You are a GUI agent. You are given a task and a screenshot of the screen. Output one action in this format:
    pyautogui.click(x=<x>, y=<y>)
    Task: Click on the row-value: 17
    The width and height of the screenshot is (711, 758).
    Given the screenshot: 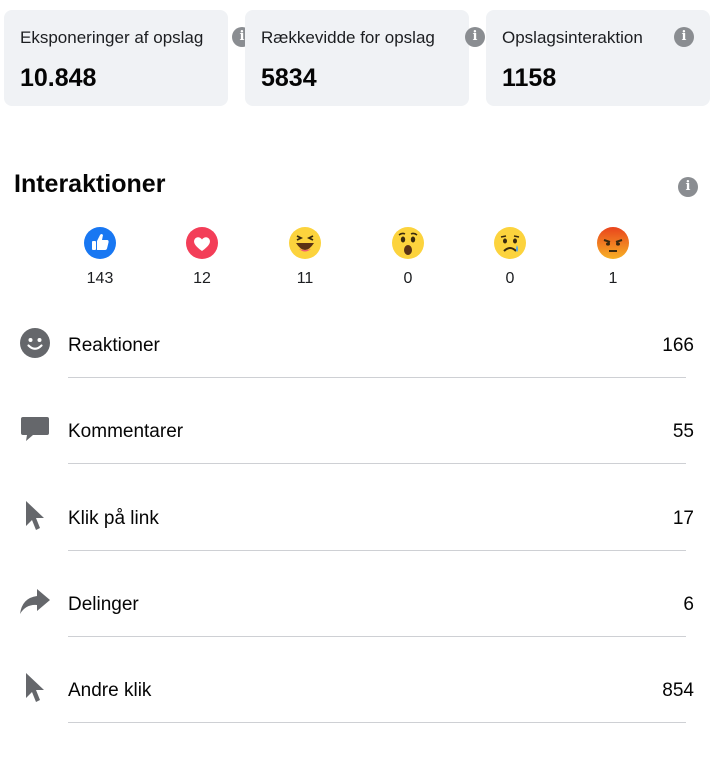 What is the action you would take?
    pyautogui.click(x=683, y=518)
    